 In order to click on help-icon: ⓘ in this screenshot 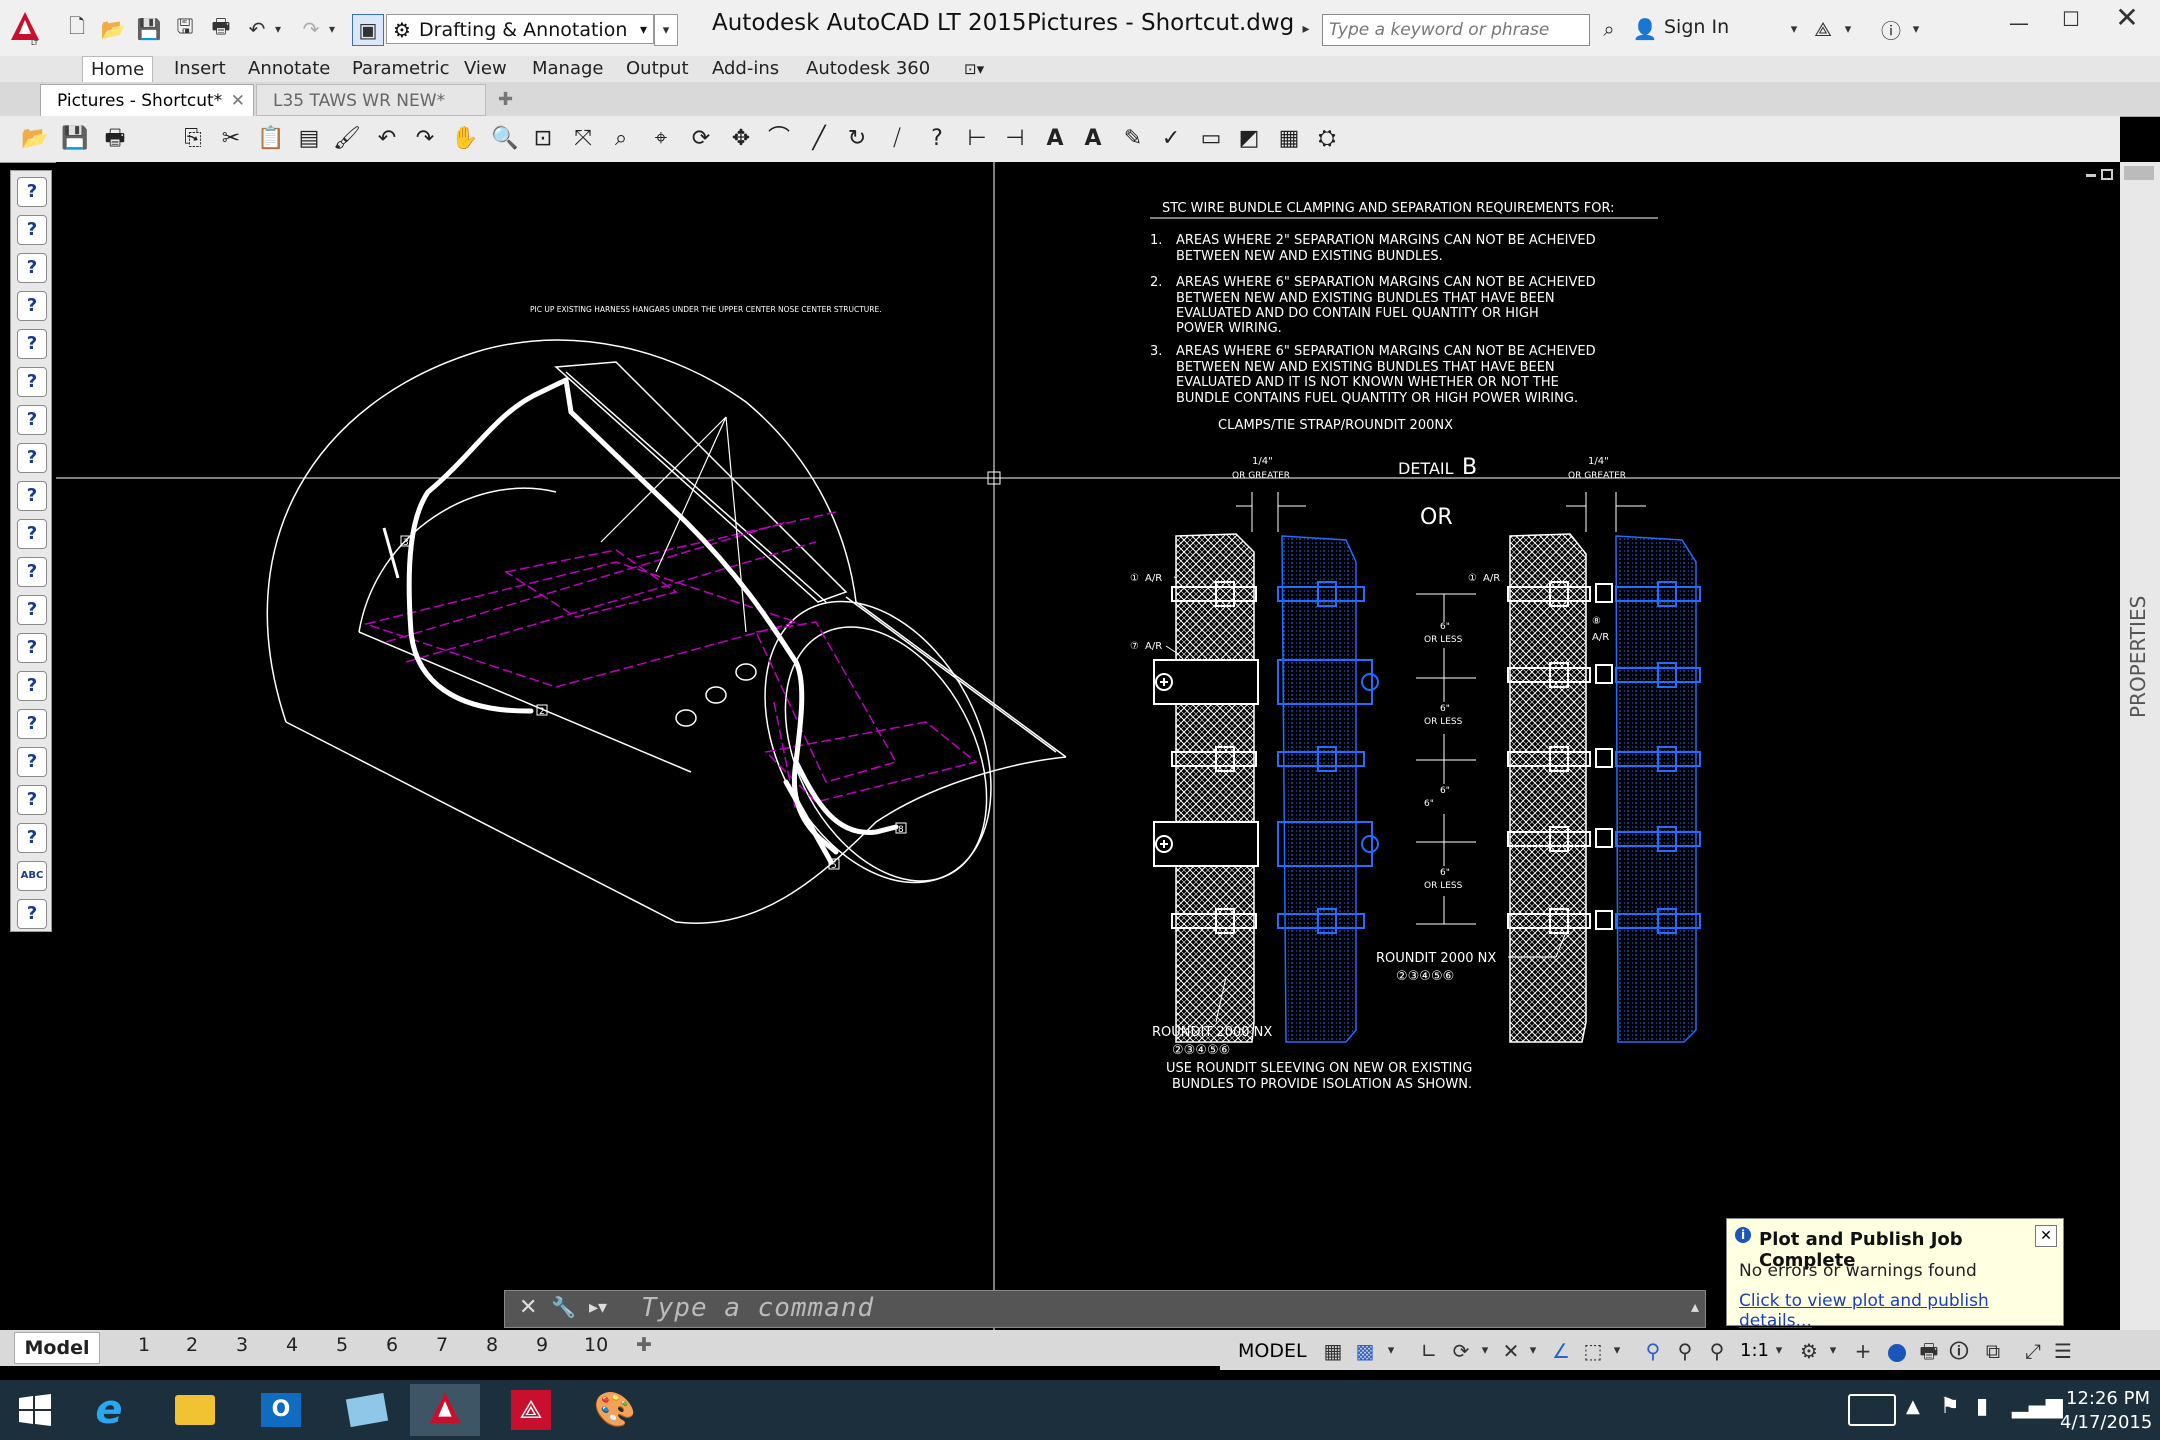, I will do `click(1891, 29)`.